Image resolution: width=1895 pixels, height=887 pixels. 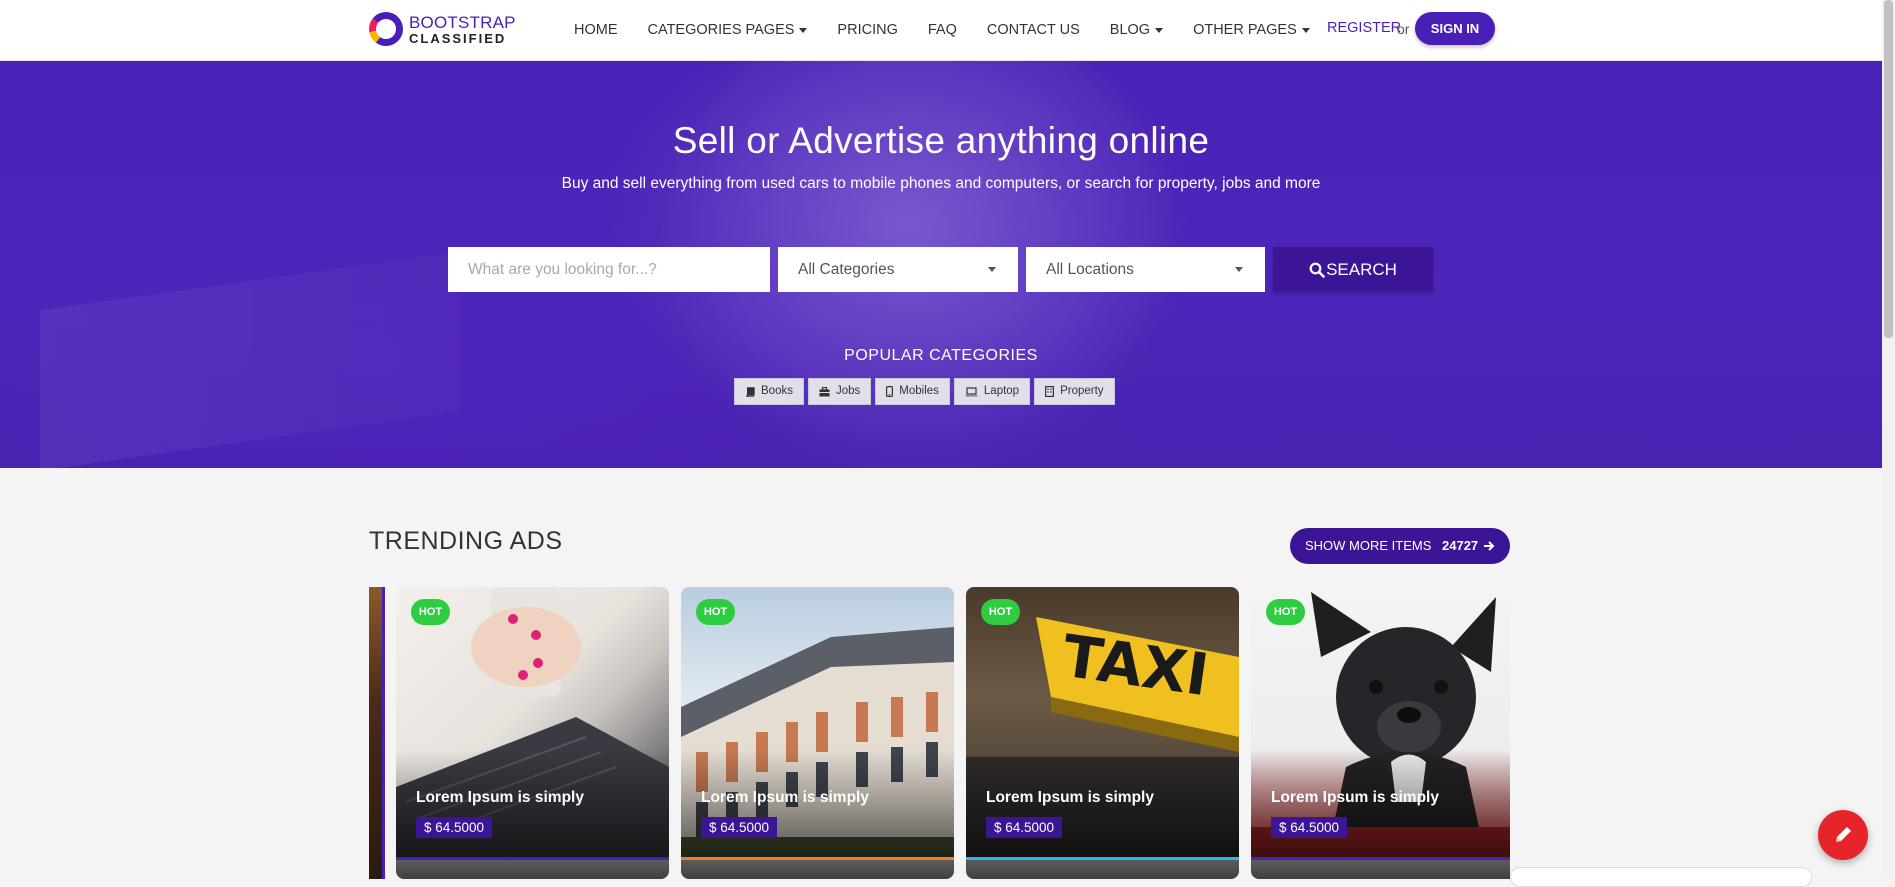 What do you see at coordinates (1050, 391) in the screenshot?
I see `building-icon` at bounding box center [1050, 391].